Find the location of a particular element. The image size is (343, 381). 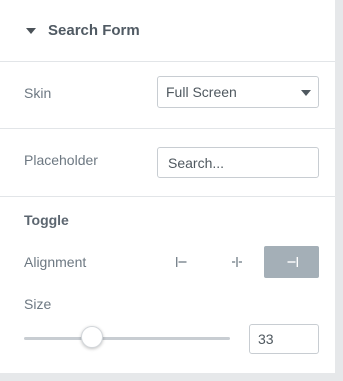

size-input is located at coordinates (284, 339).